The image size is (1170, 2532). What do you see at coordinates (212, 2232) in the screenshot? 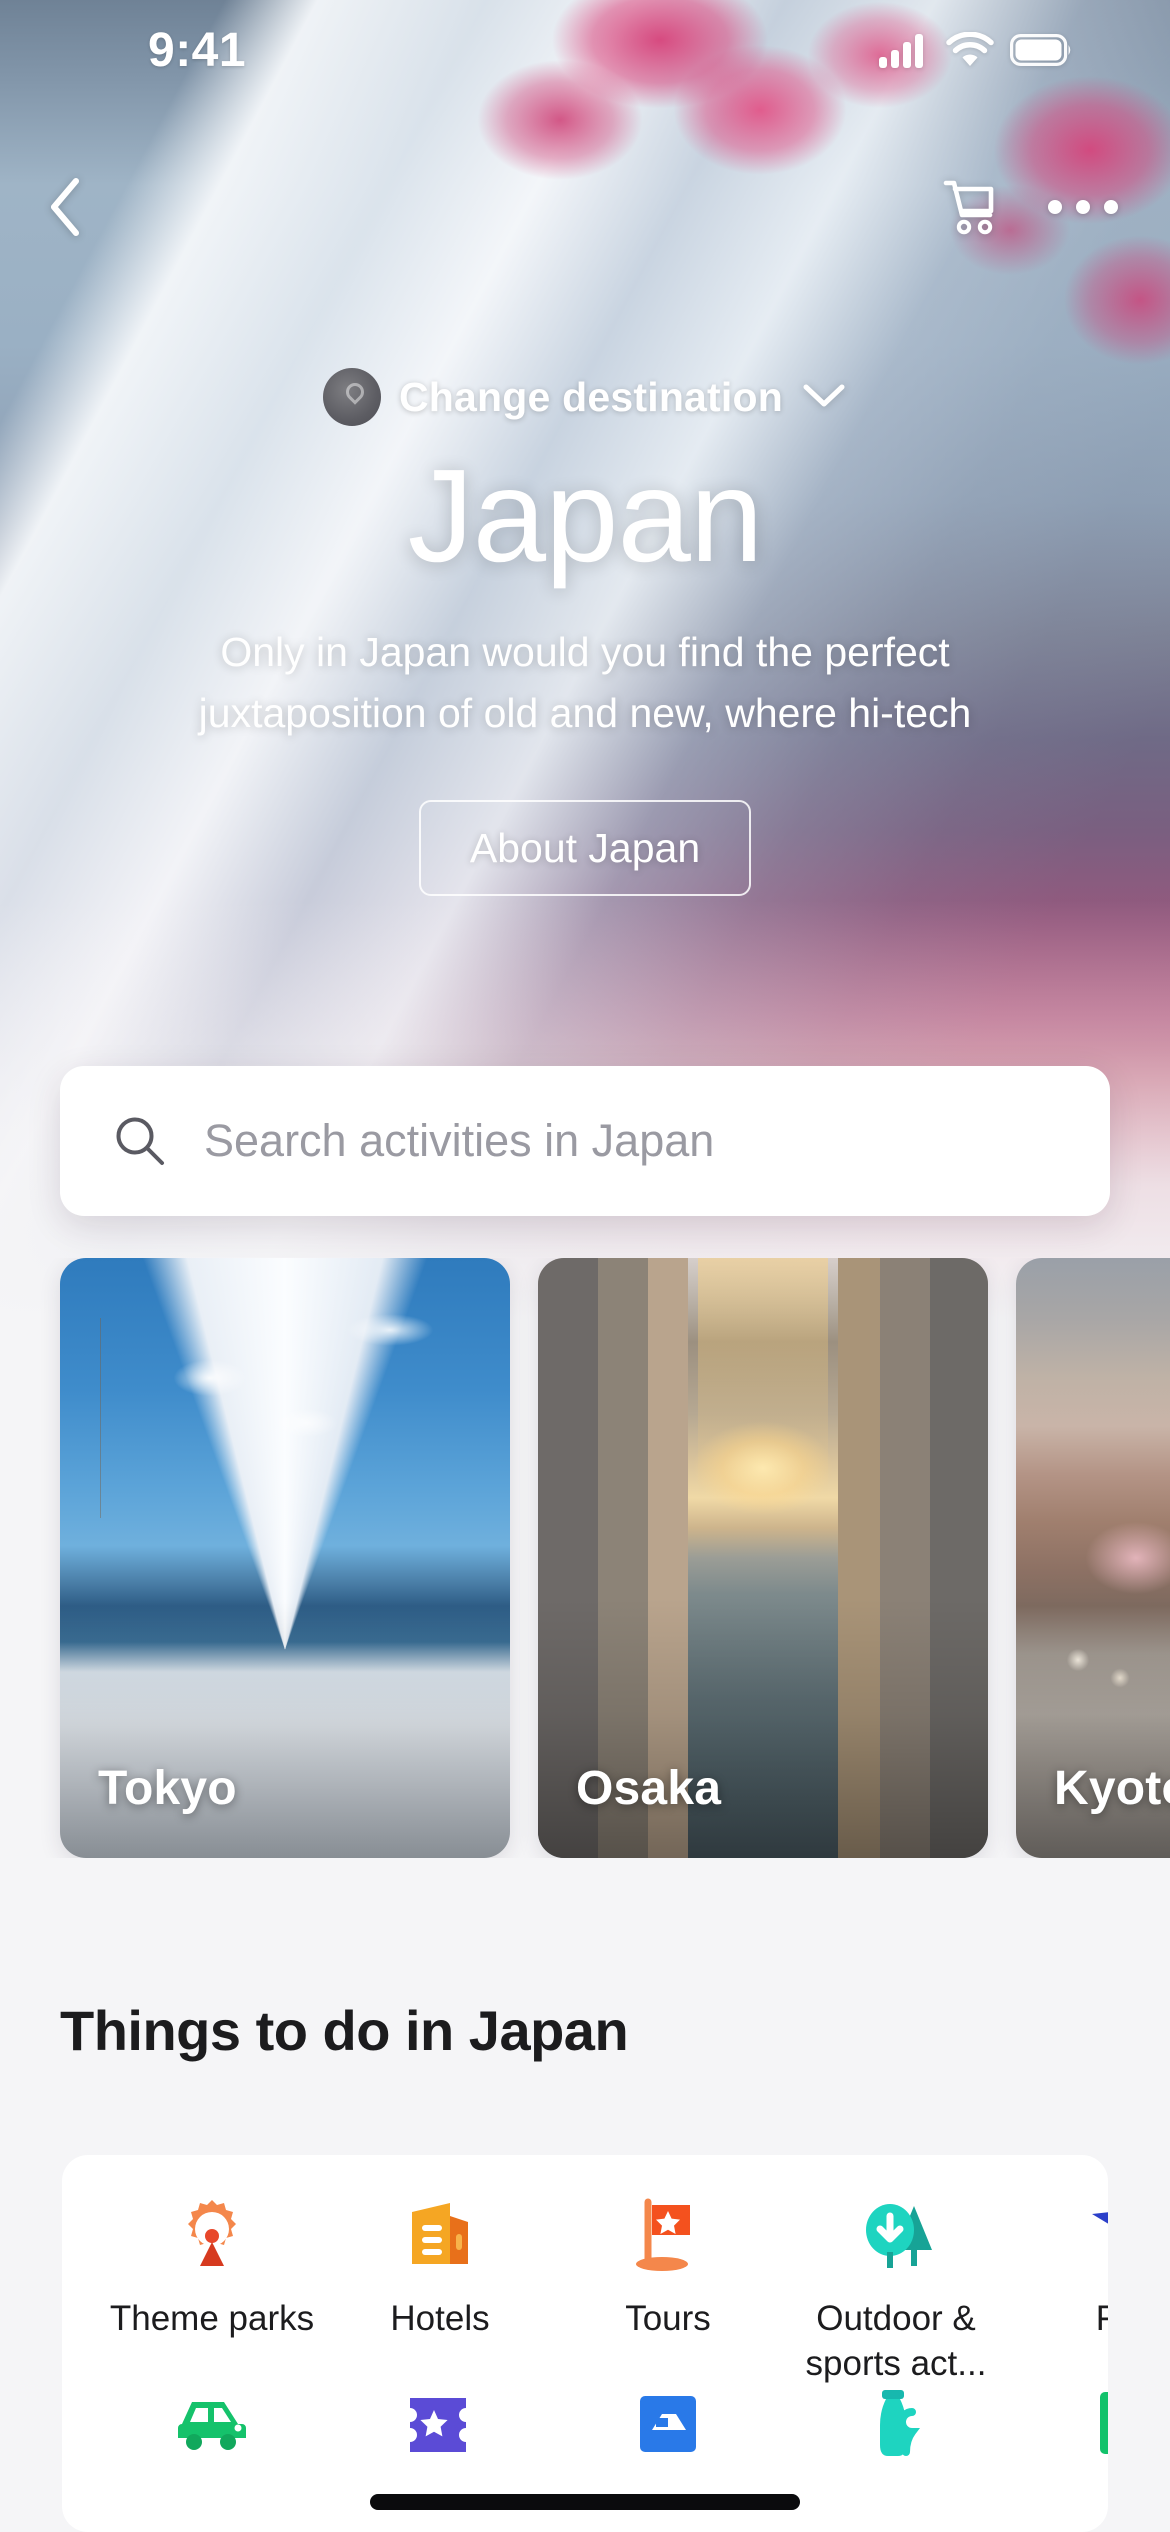
I see `ferris-wheel-icon` at bounding box center [212, 2232].